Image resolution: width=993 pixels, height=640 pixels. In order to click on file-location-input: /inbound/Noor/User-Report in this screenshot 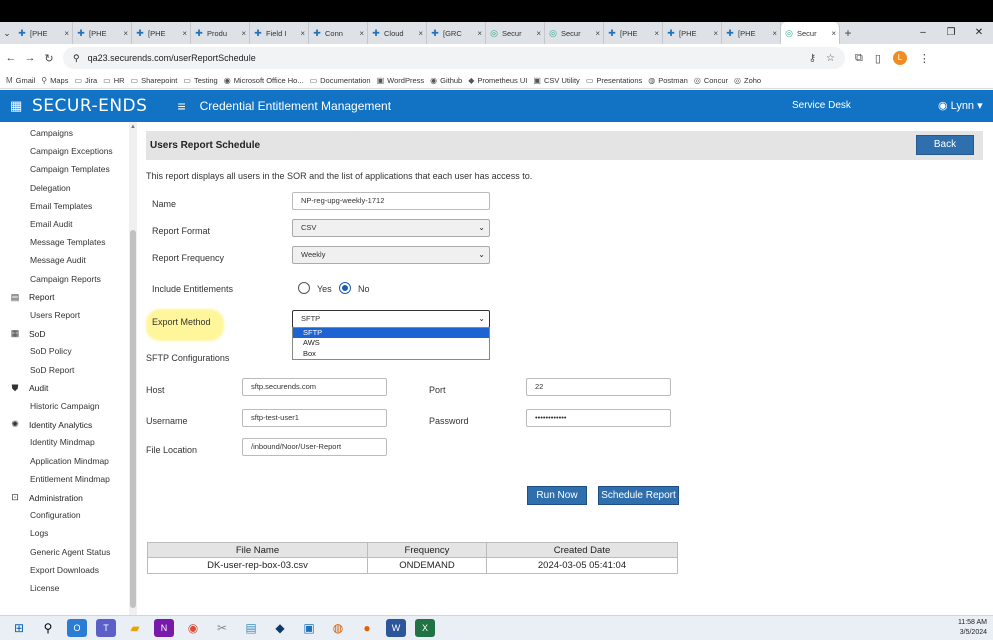, I will do `click(314, 447)`.